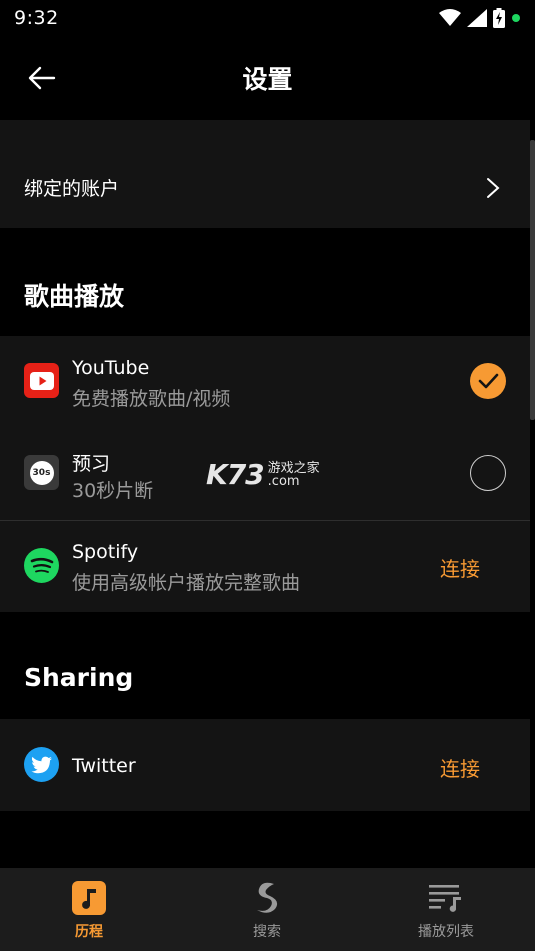 The image size is (535, 951). I want to click on preview-30s-icon-text: 30s, so click(41, 472).